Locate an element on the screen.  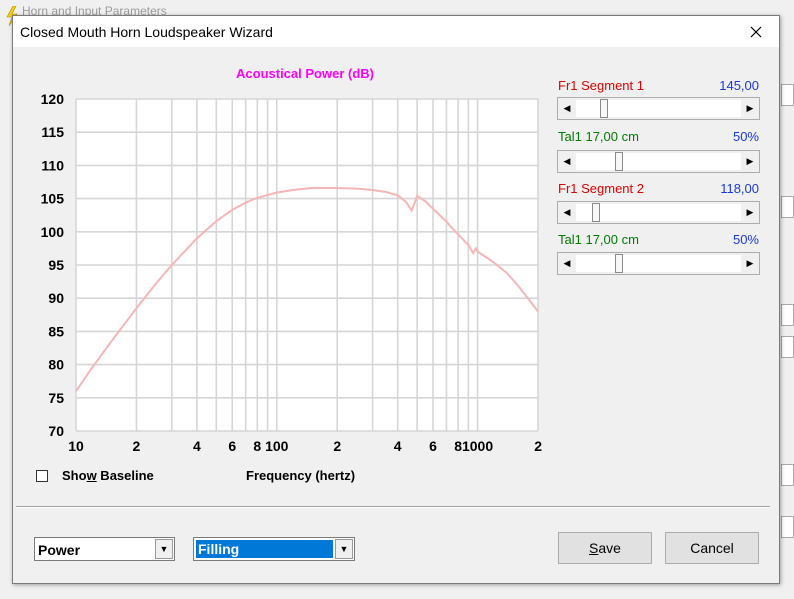
segment1-frequency-slider: ◀ ▶ is located at coordinates (658, 108).